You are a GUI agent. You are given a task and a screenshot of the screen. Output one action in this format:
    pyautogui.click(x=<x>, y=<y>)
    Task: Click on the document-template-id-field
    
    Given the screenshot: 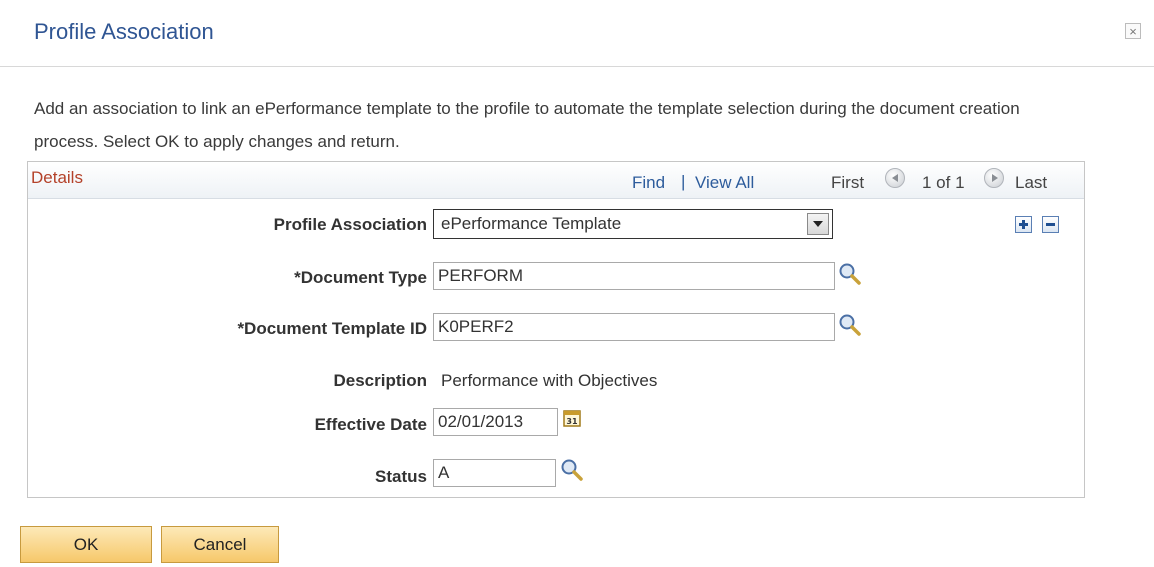 What is the action you would take?
    pyautogui.click(x=634, y=327)
    